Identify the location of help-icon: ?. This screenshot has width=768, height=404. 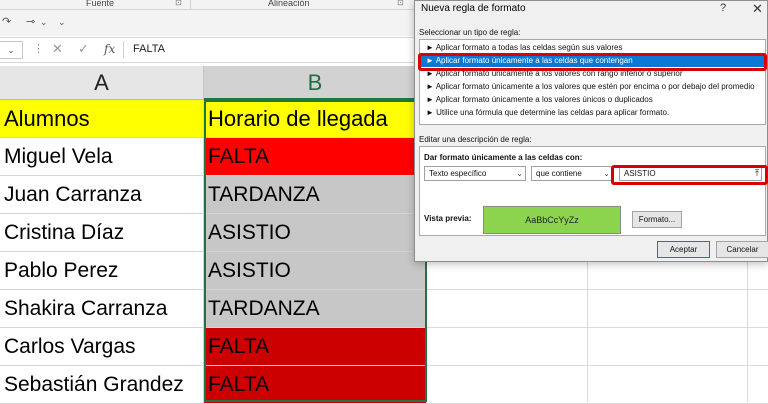
(723, 8).